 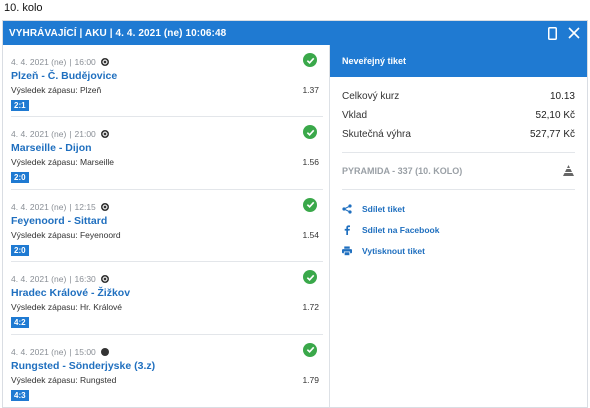 What do you see at coordinates (393, 250) in the screenshot?
I see `action-label: Vytisknout tiket` at bounding box center [393, 250].